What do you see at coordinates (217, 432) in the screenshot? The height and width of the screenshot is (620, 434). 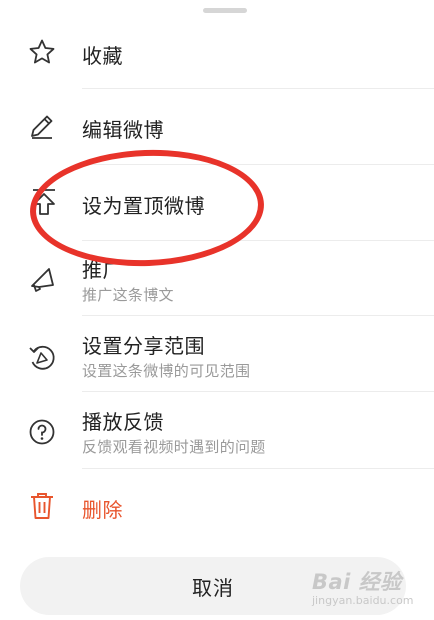 I see `menu-item-playback-feedback: 播放反馈 反馈观看视频时遇到的问题` at bounding box center [217, 432].